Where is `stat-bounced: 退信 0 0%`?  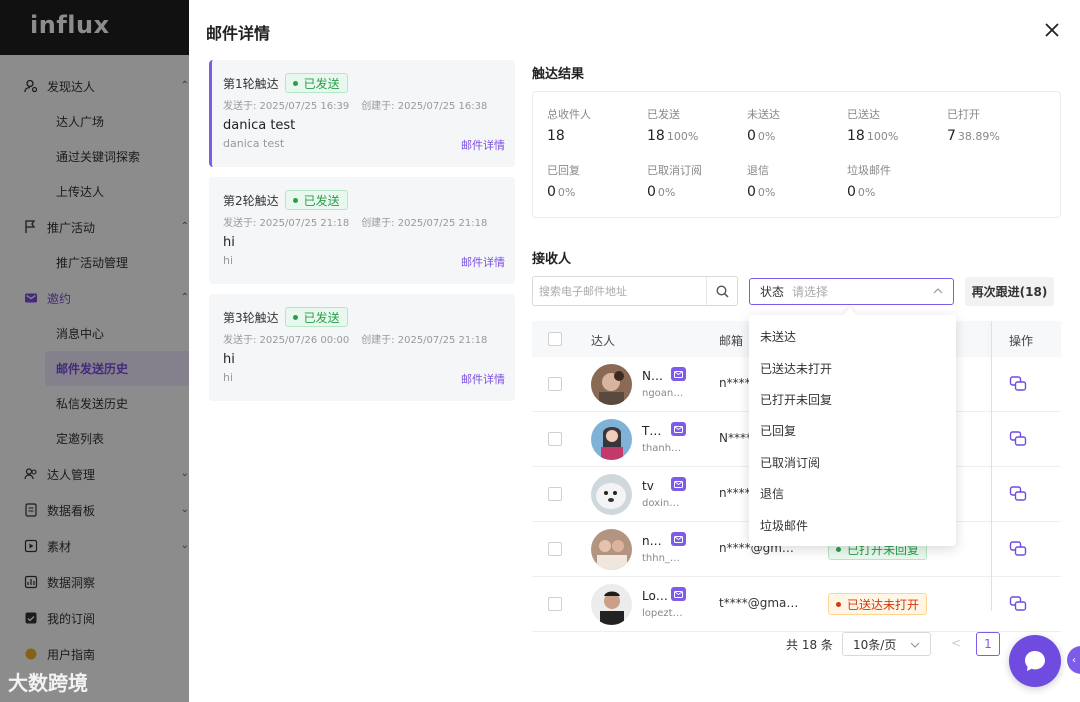 stat-bounced: 退信 0 0% is located at coordinates (761, 182).